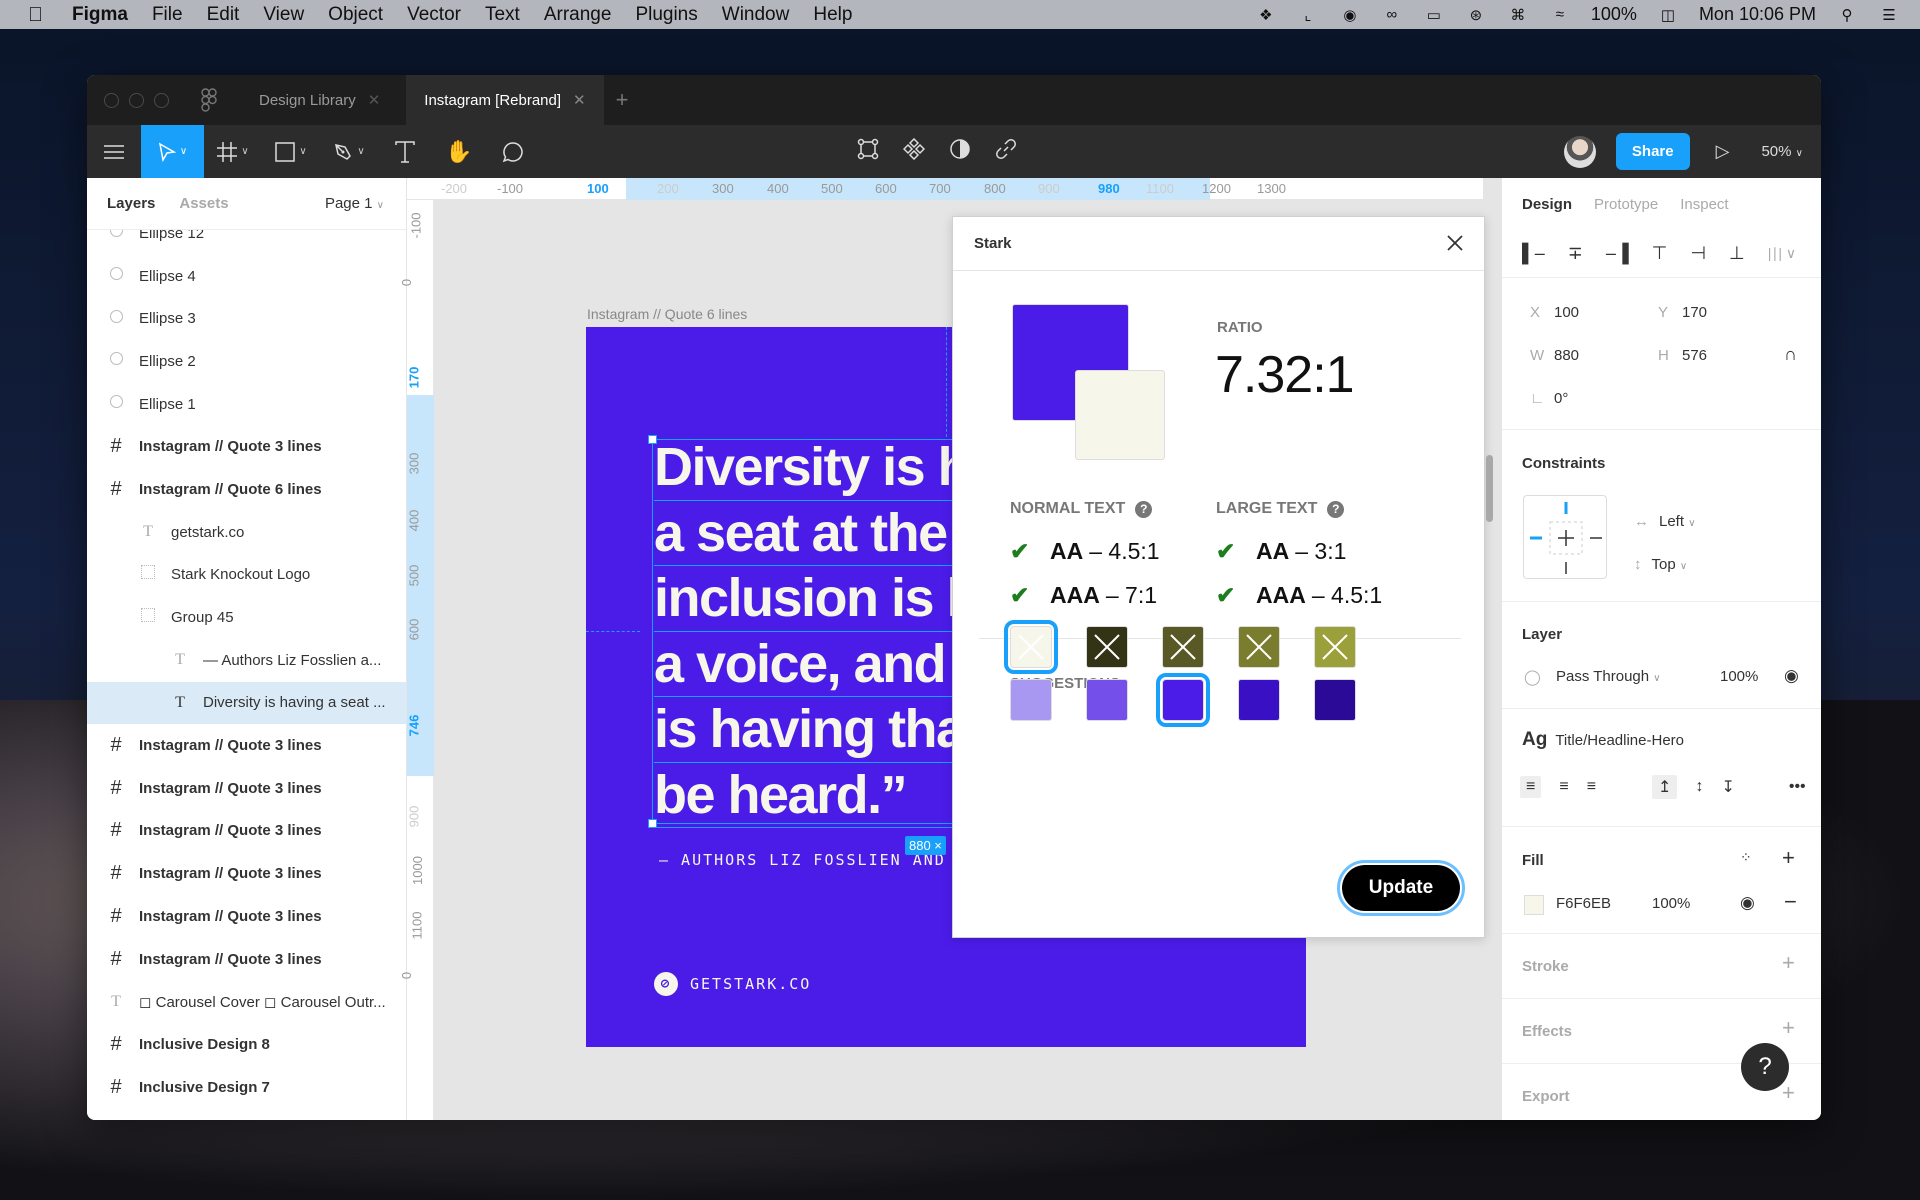 This screenshot has width=1920, height=1200. Describe the element at coordinates (1723, 151) in the screenshot. I see `present-play-icon: ▷` at that location.